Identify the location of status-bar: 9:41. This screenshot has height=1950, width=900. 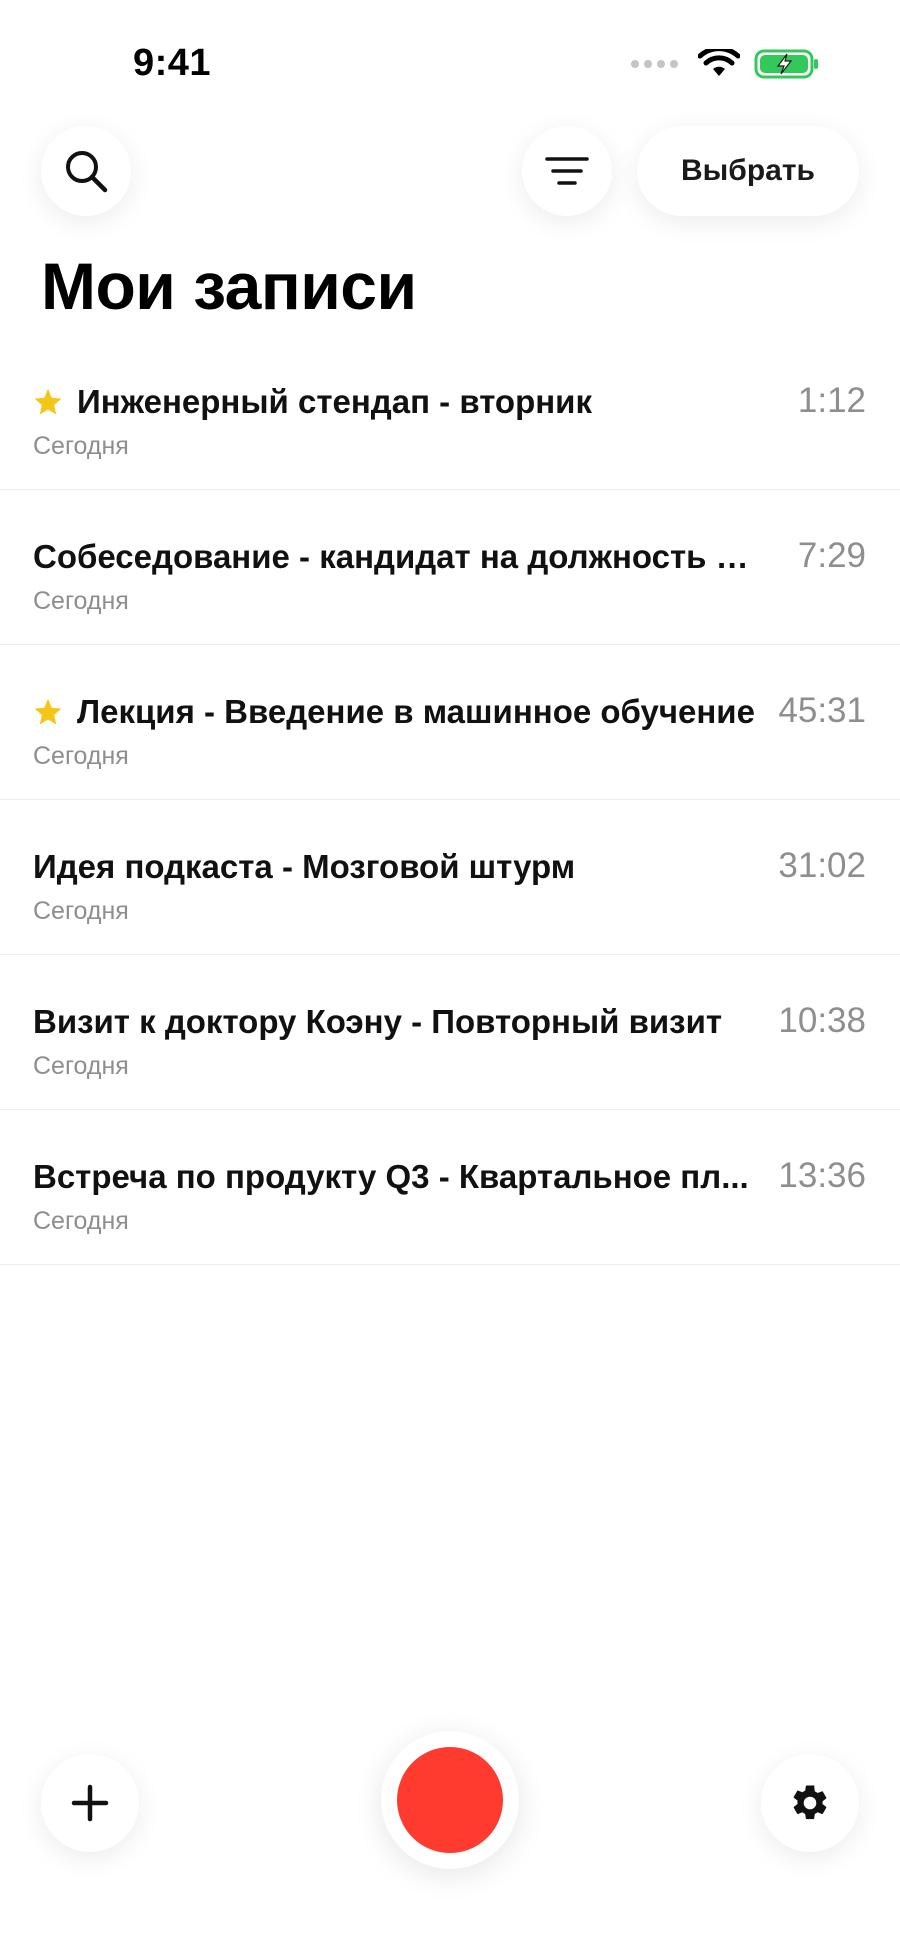
(450, 60).